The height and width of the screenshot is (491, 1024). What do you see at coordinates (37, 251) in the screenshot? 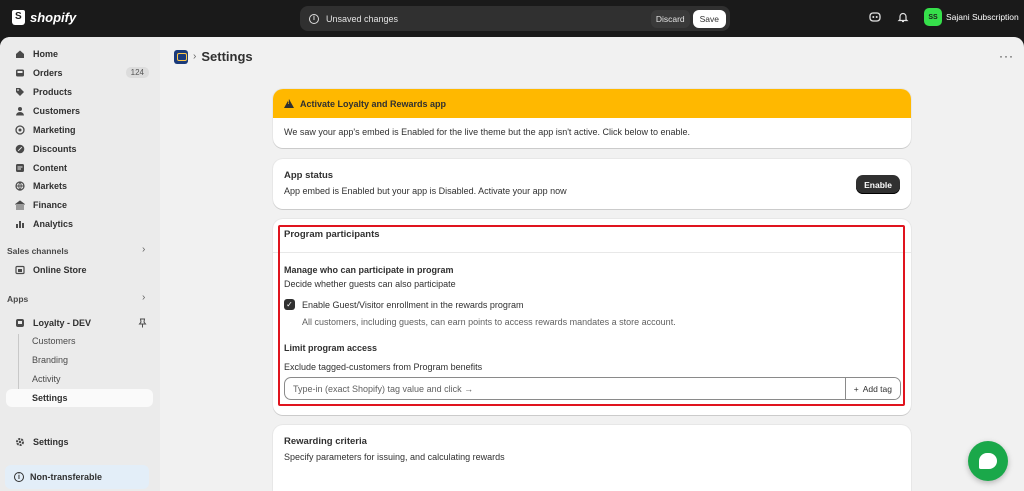
I see `sales-channels-heading: Sales channels` at bounding box center [37, 251].